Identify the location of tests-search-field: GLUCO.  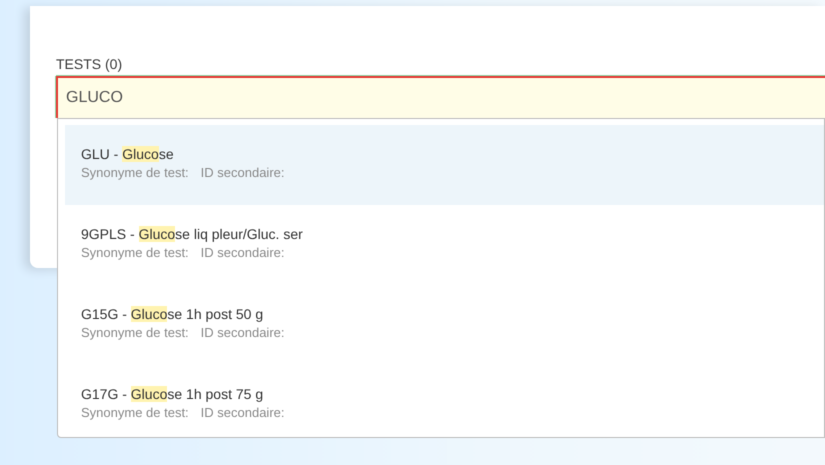
(440, 97).